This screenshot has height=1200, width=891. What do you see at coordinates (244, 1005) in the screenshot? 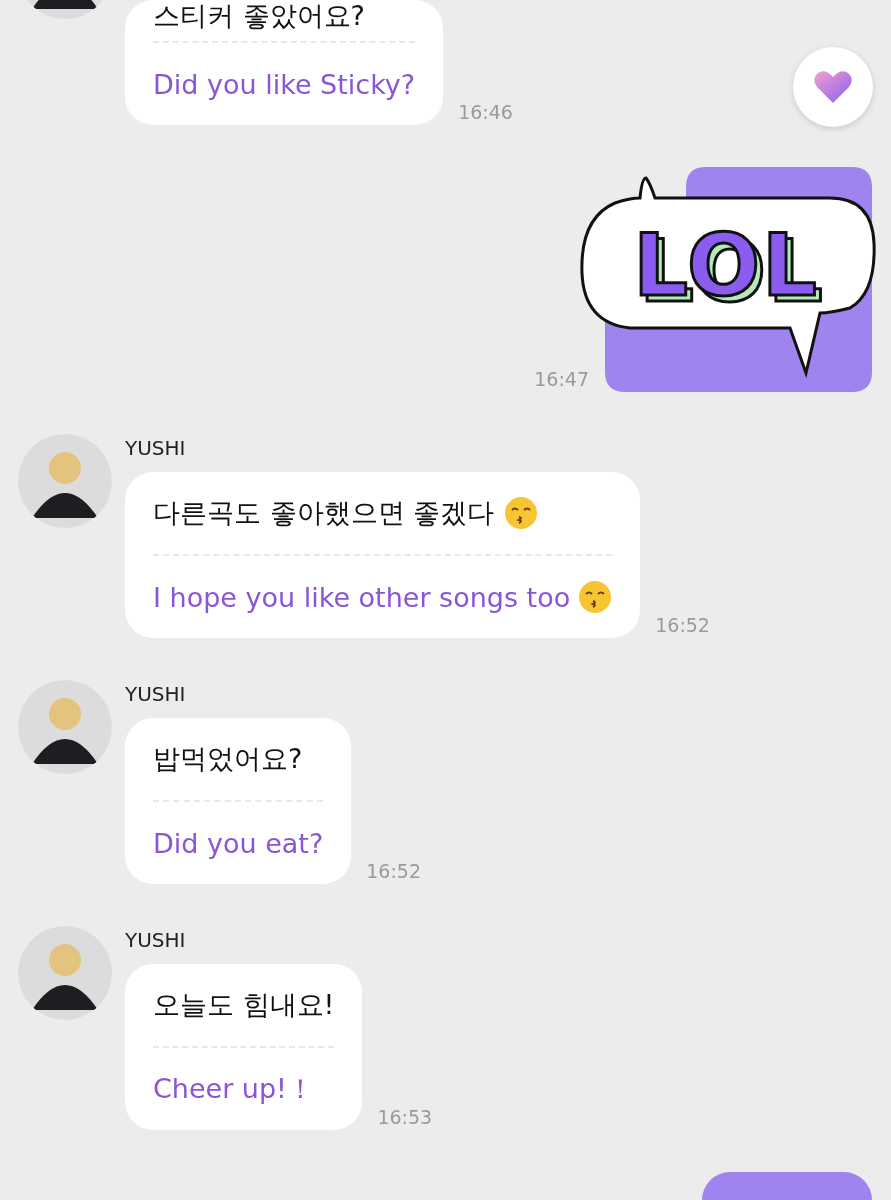
I see `message-text: 오늘도 힘내요!` at bounding box center [244, 1005].